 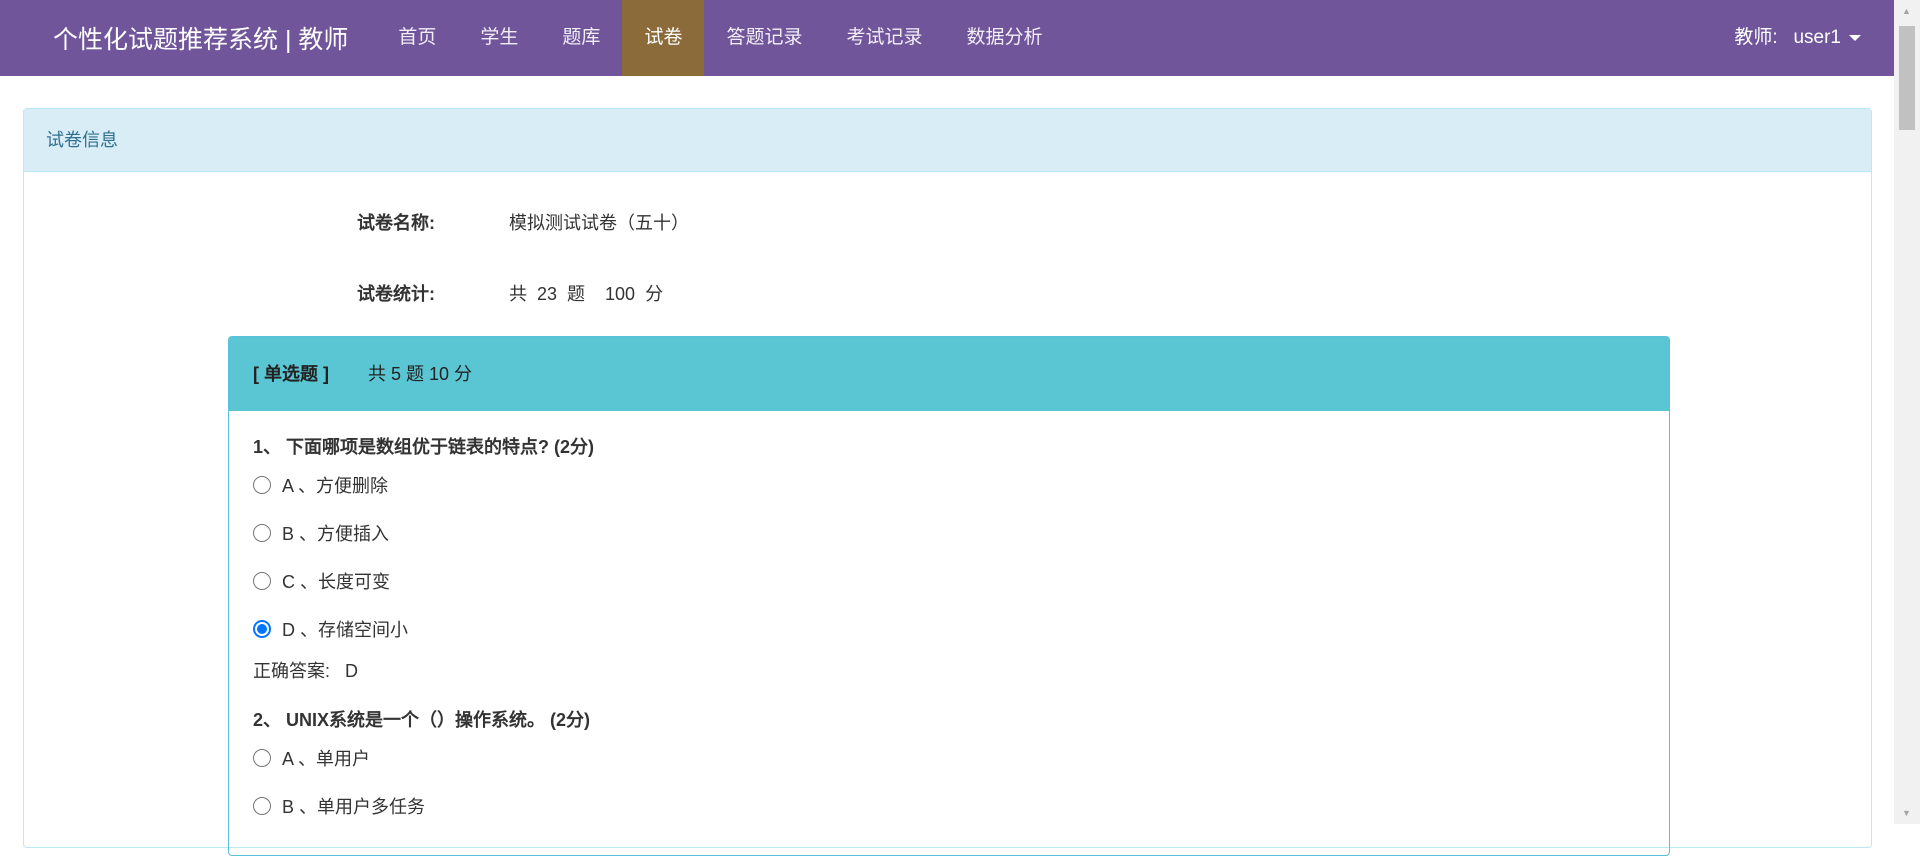 I want to click on scrollbar: ▲ ▼, so click(x=1907, y=412).